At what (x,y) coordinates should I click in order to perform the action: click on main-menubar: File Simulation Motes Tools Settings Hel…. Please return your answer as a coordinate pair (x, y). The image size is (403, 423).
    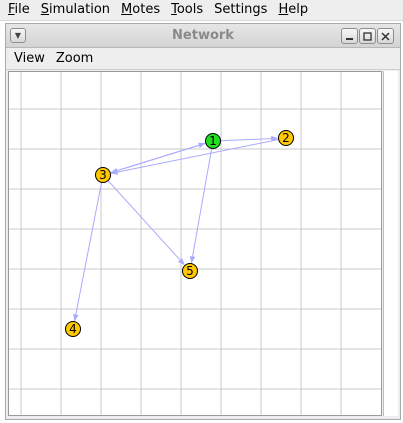
    Looking at the image, I should click on (201, 10).